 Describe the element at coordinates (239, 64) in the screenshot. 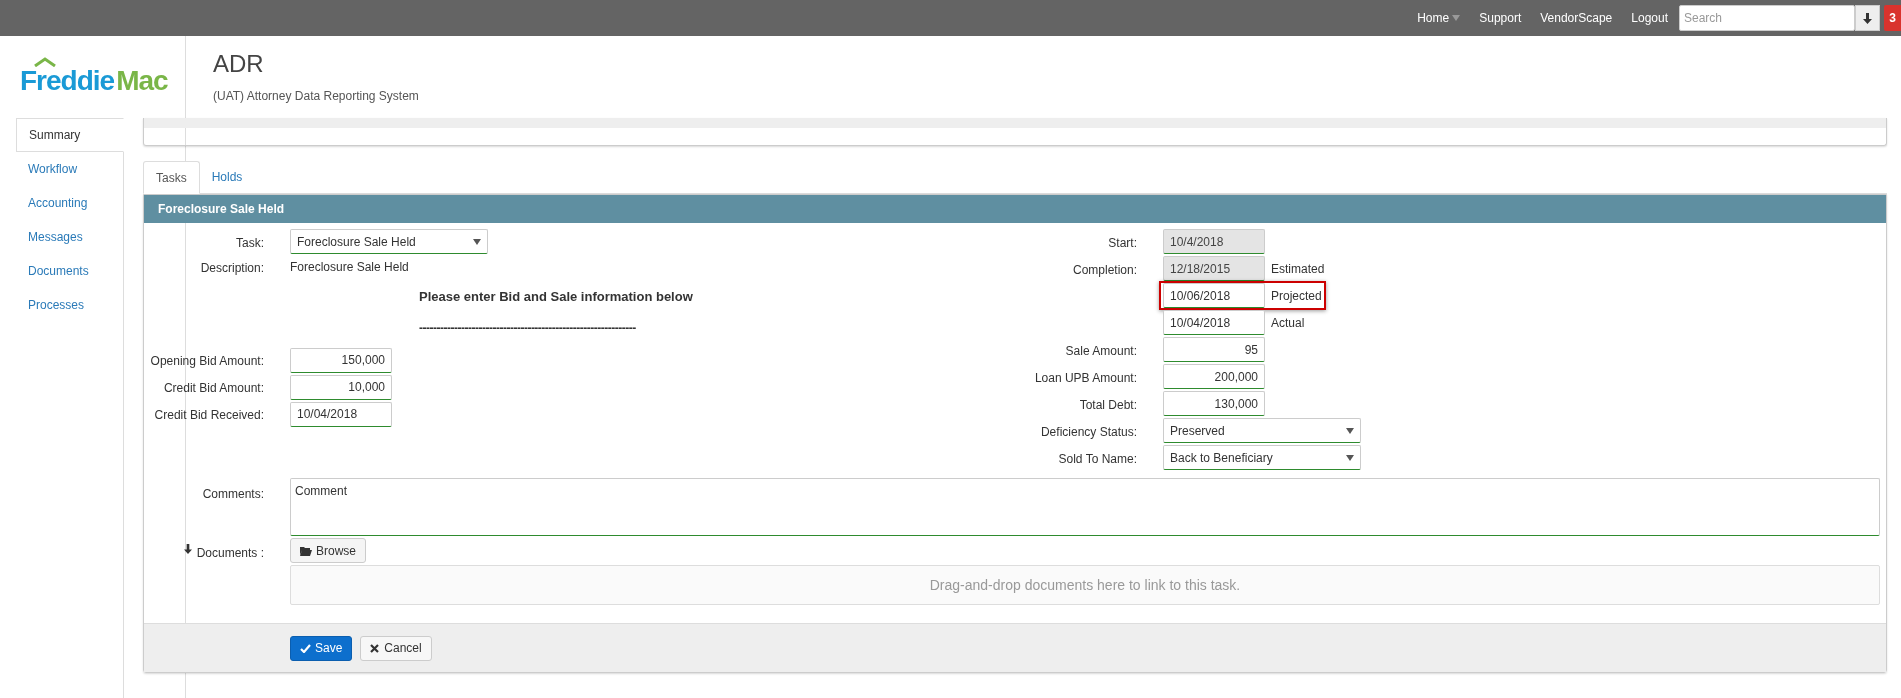

I see `app-title: ADR` at that location.